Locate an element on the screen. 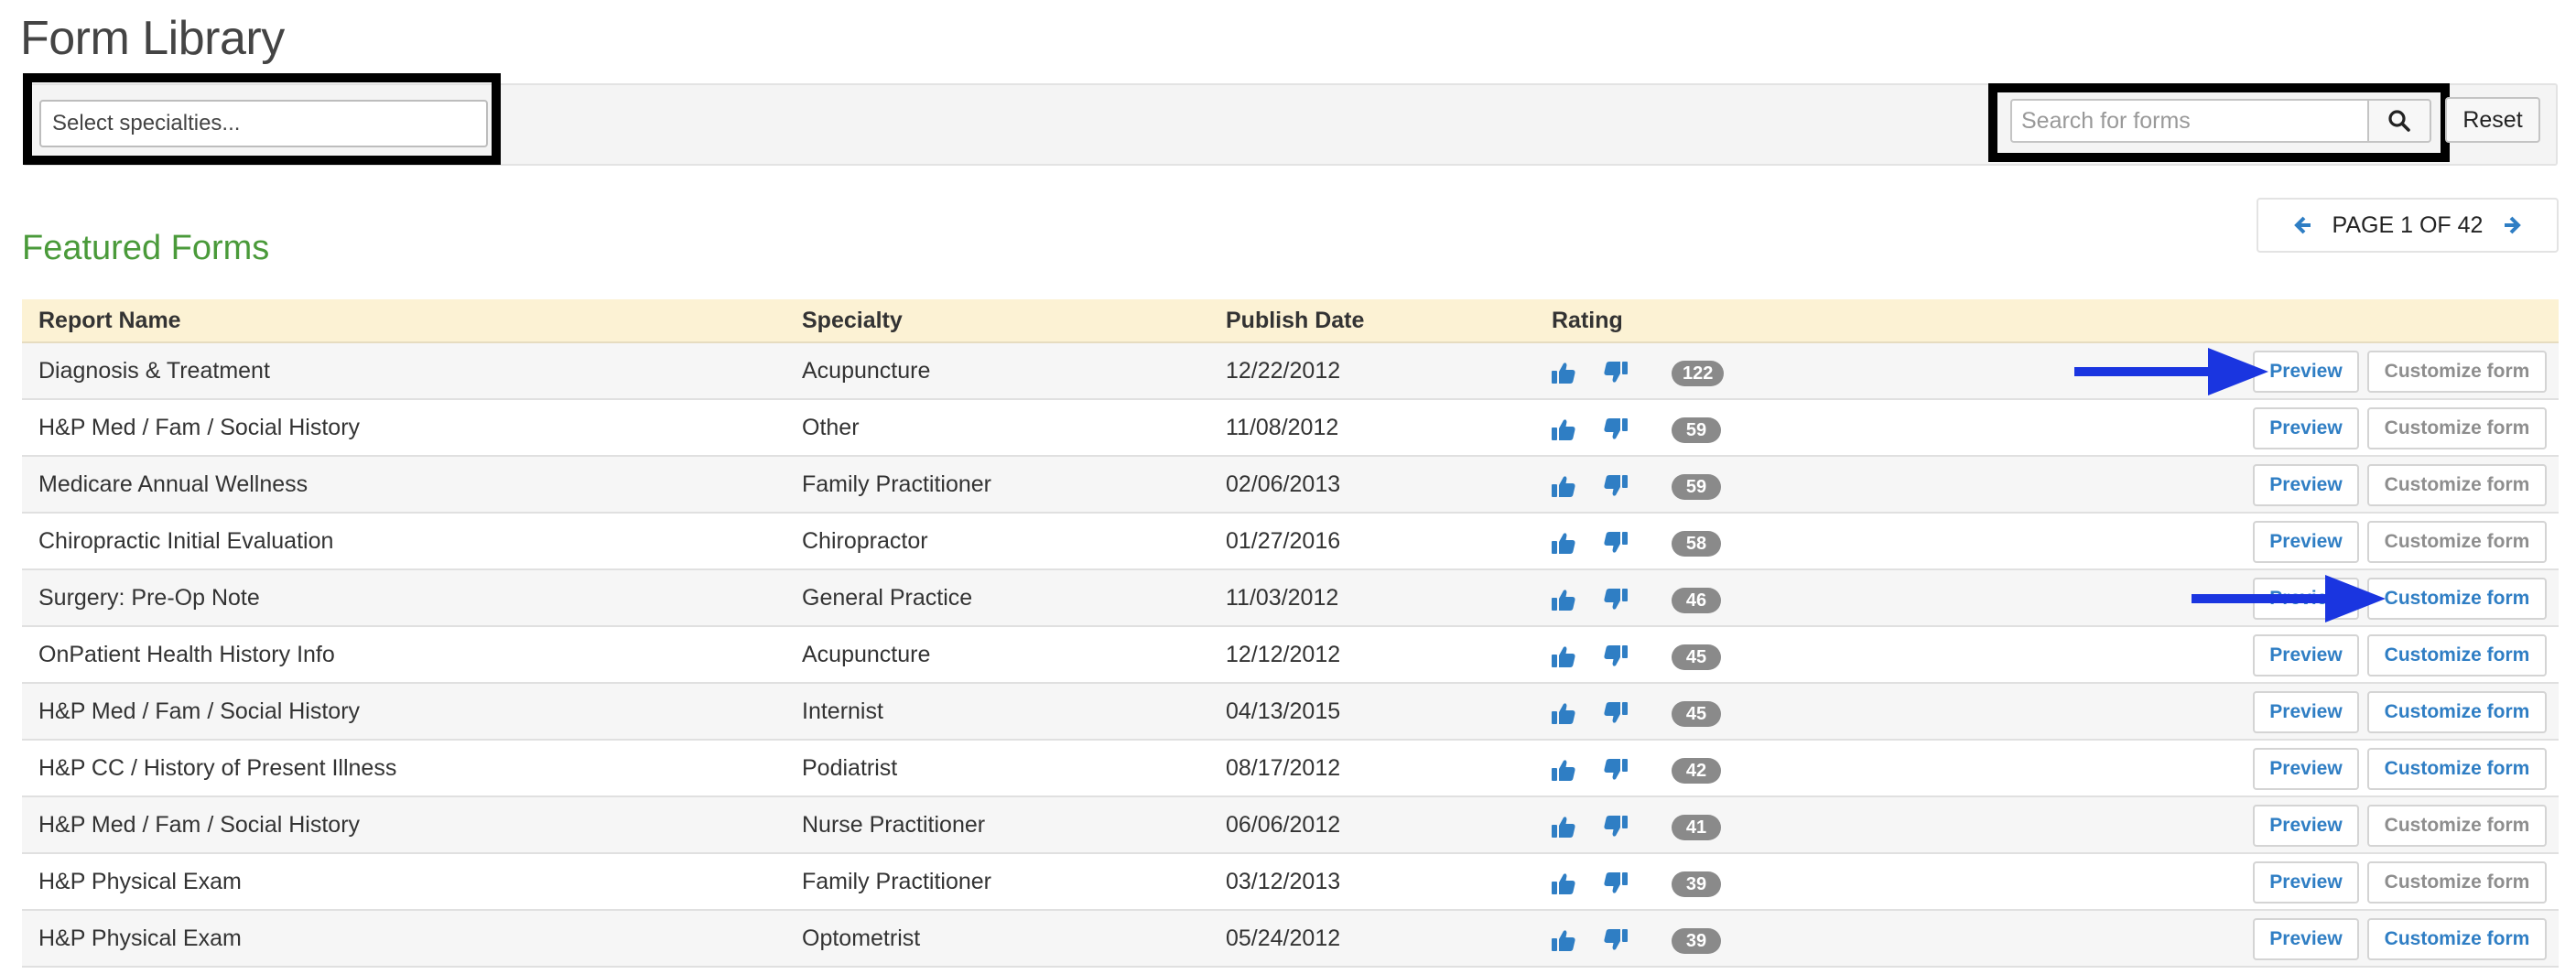  publish-date-cell: 12/12/2012 is located at coordinates (1284, 654).